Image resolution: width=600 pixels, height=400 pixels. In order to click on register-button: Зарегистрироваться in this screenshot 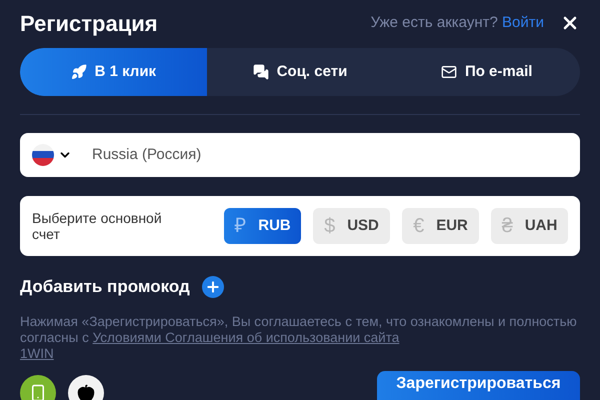, I will do `click(478, 385)`.